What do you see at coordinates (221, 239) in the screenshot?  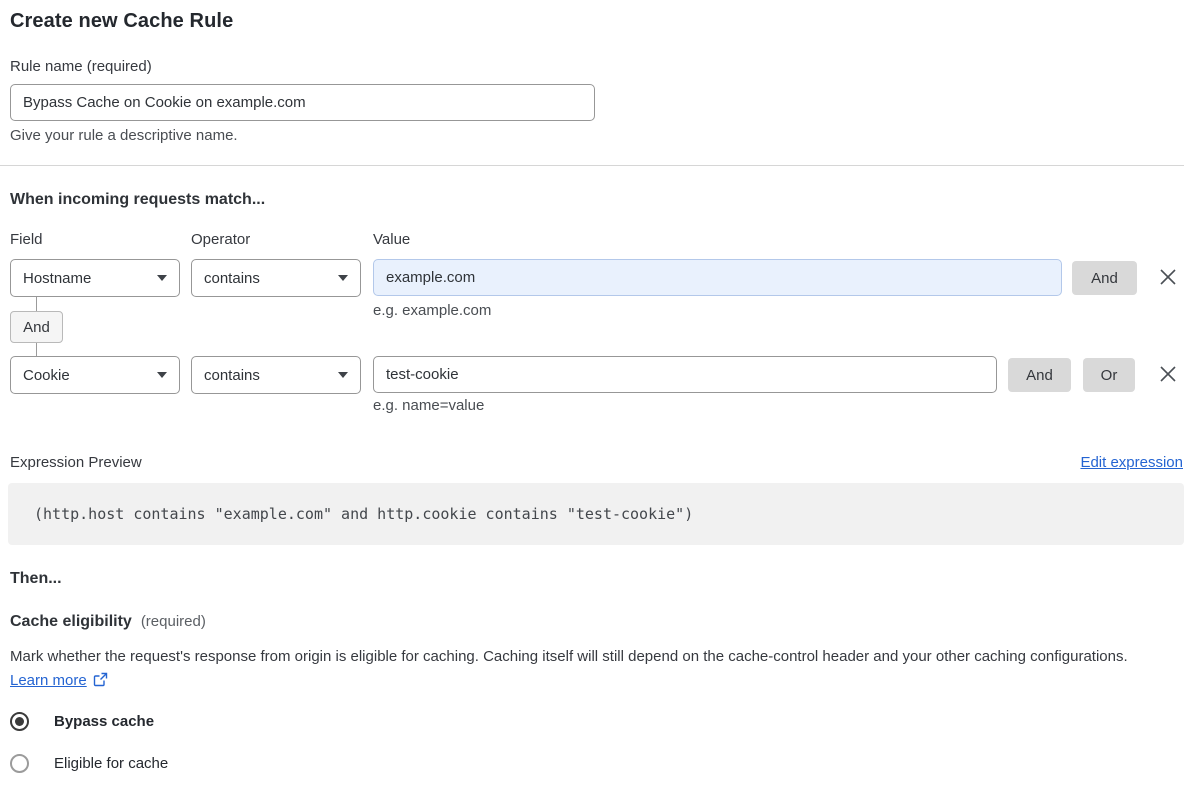 I see `column-label-operator: Operator` at bounding box center [221, 239].